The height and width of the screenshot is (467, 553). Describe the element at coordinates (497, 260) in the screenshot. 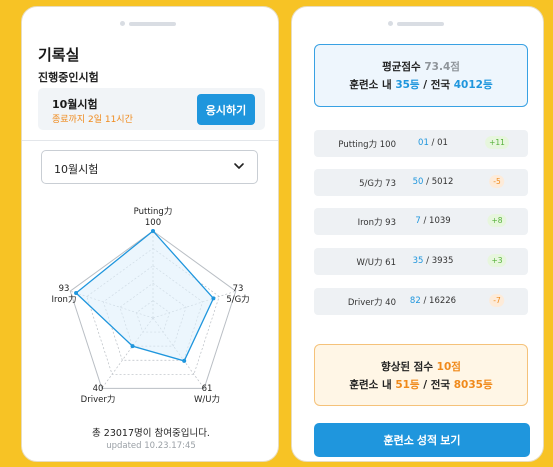

I see `skill-delta-badge: +3` at that location.